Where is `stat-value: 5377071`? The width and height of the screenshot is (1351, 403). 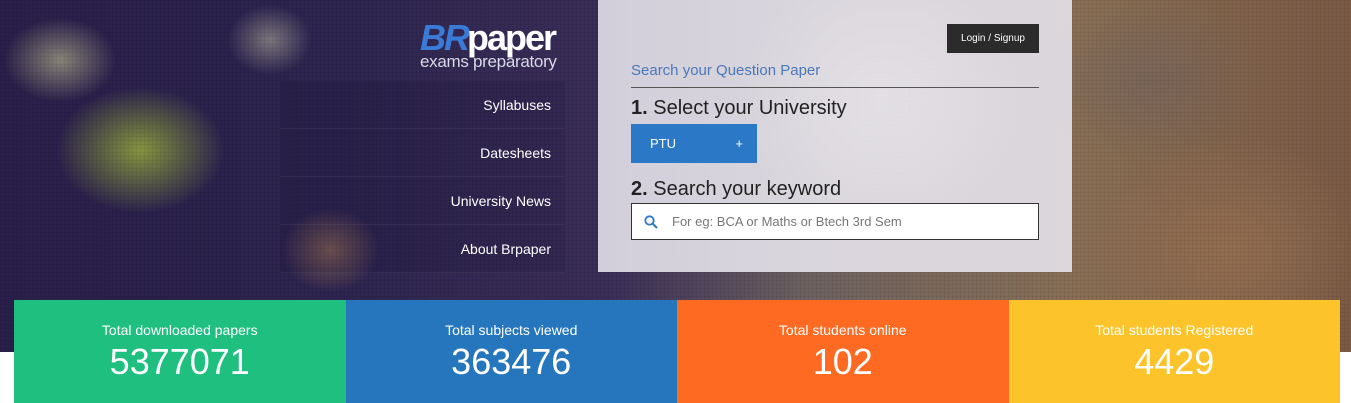 stat-value: 5377071 is located at coordinates (179, 361).